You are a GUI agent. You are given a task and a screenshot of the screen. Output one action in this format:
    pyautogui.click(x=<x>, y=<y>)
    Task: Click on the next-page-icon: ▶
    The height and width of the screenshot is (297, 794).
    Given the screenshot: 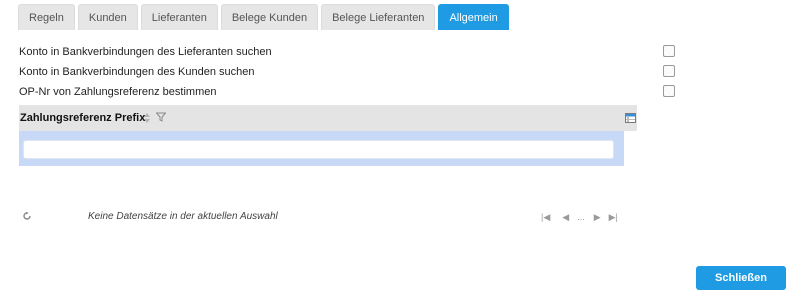 What is the action you would take?
    pyautogui.click(x=597, y=217)
    